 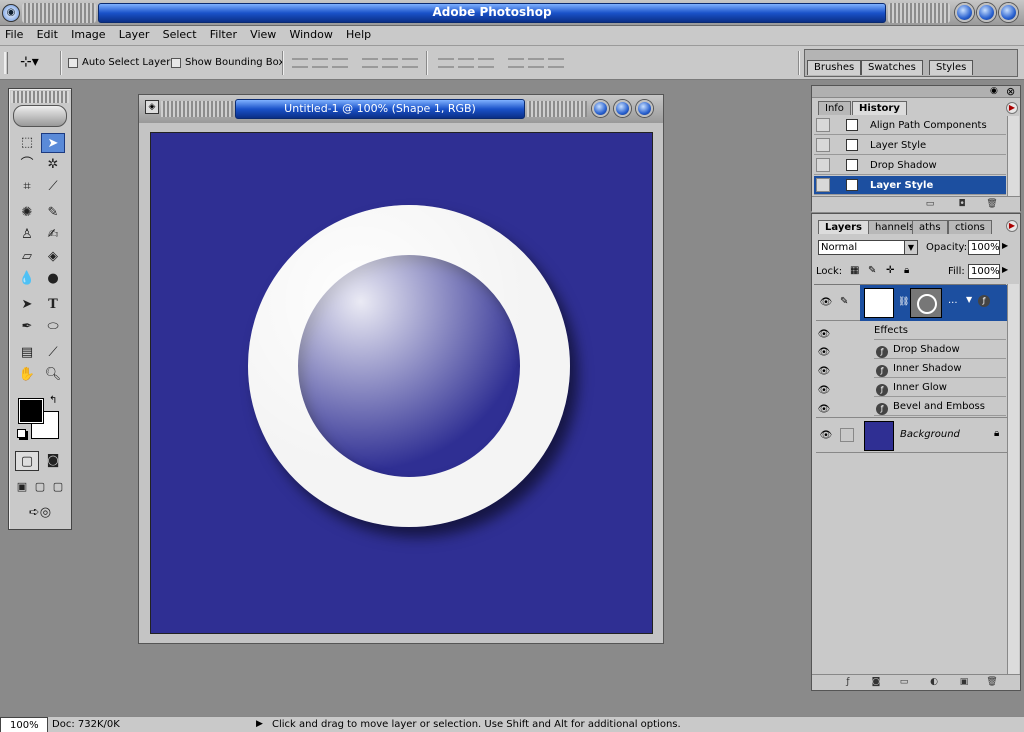 What do you see at coordinates (994, 91) in the screenshot?
I see `panel-collapse-icon: ◉` at bounding box center [994, 91].